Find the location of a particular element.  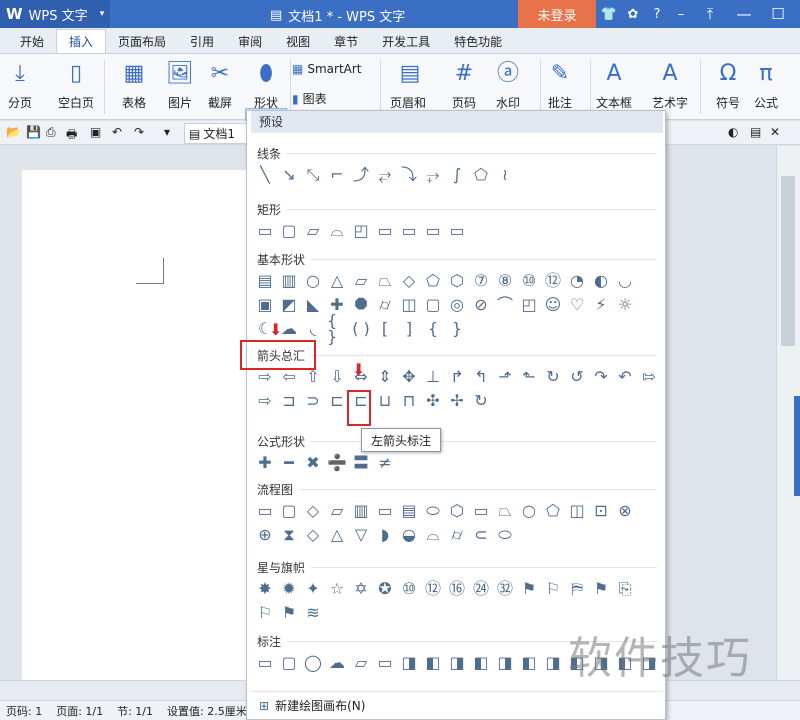

shape-1-0-0: ▭ is located at coordinates (265, 231).